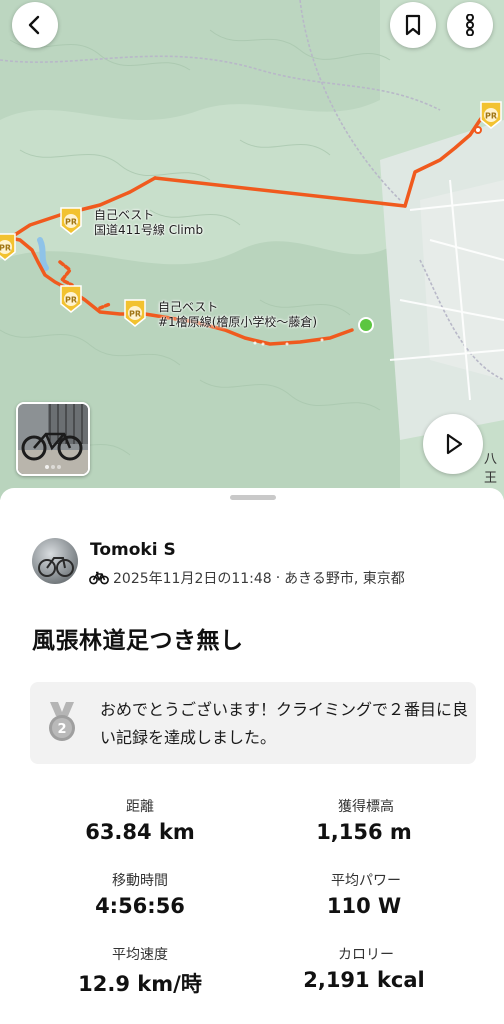 The width and height of the screenshot is (504, 1024). What do you see at coordinates (140, 955) in the screenshot?
I see `stat-label-avg-speed: 平均速度` at bounding box center [140, 955].